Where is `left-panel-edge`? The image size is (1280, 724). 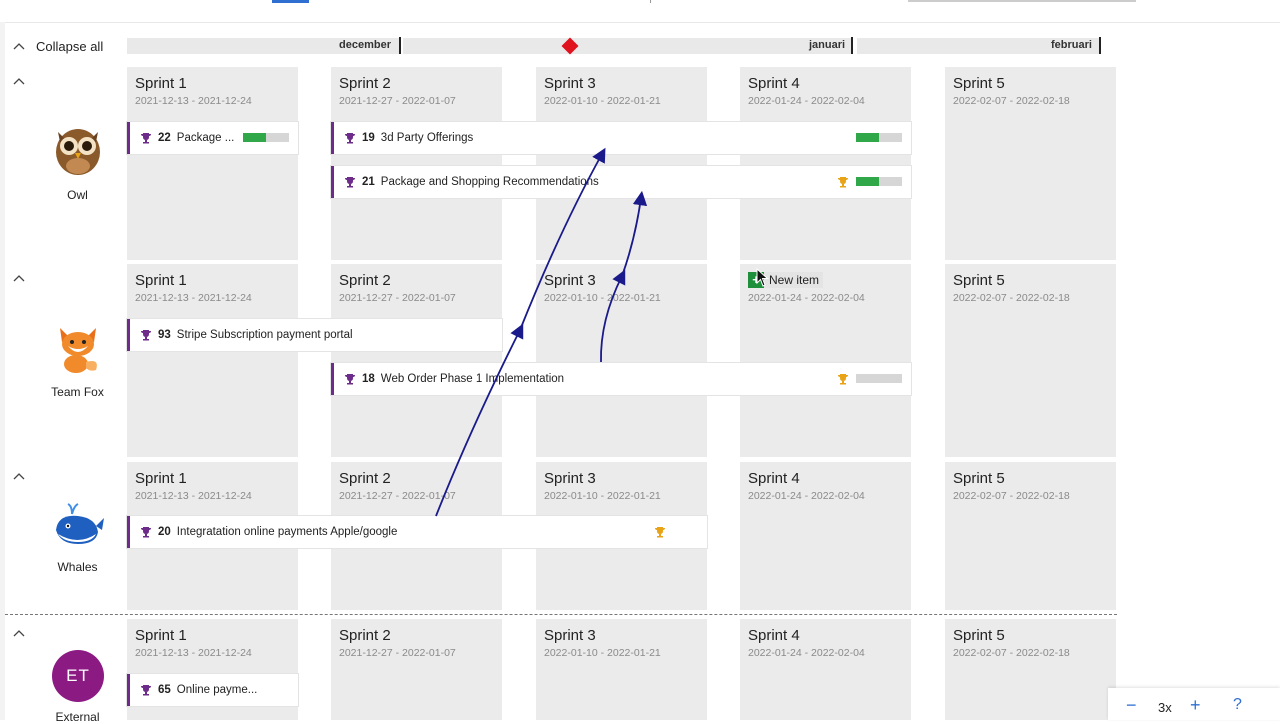
left-panel-edge is located at coordinates (2, 371).